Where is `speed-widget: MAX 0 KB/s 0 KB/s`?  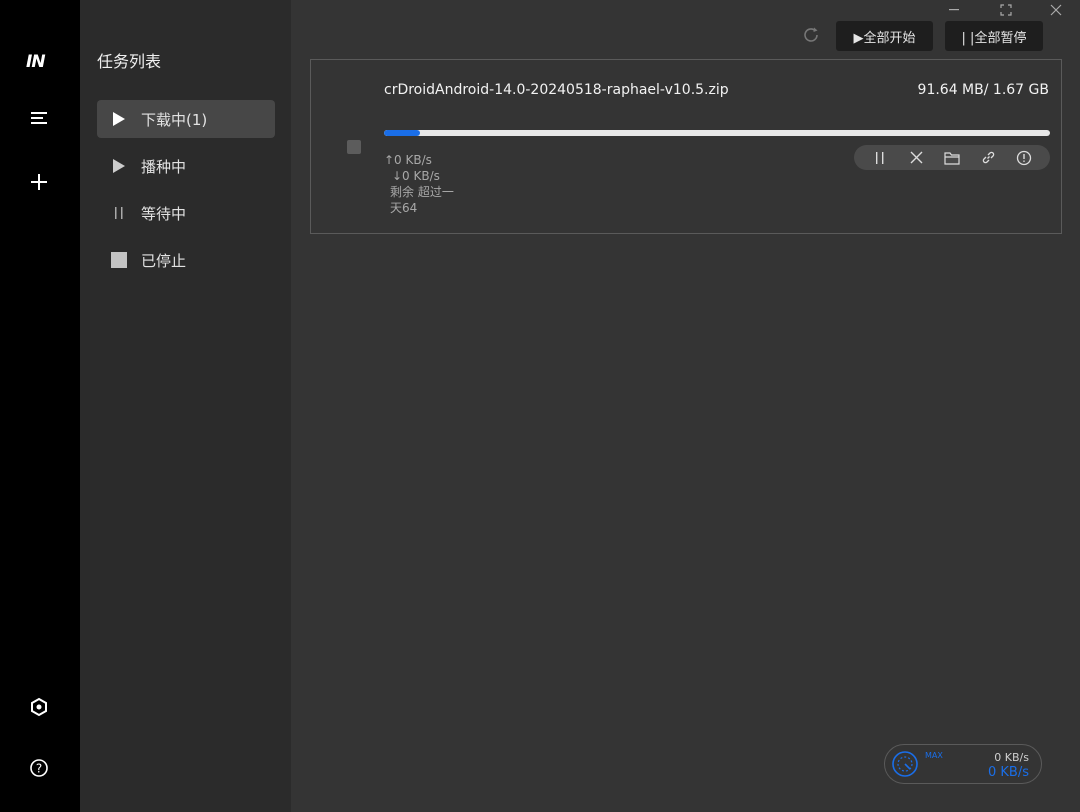 speed-widget: MAX 0 KB/s 0 KB/s is located at coordinates (963, 764).